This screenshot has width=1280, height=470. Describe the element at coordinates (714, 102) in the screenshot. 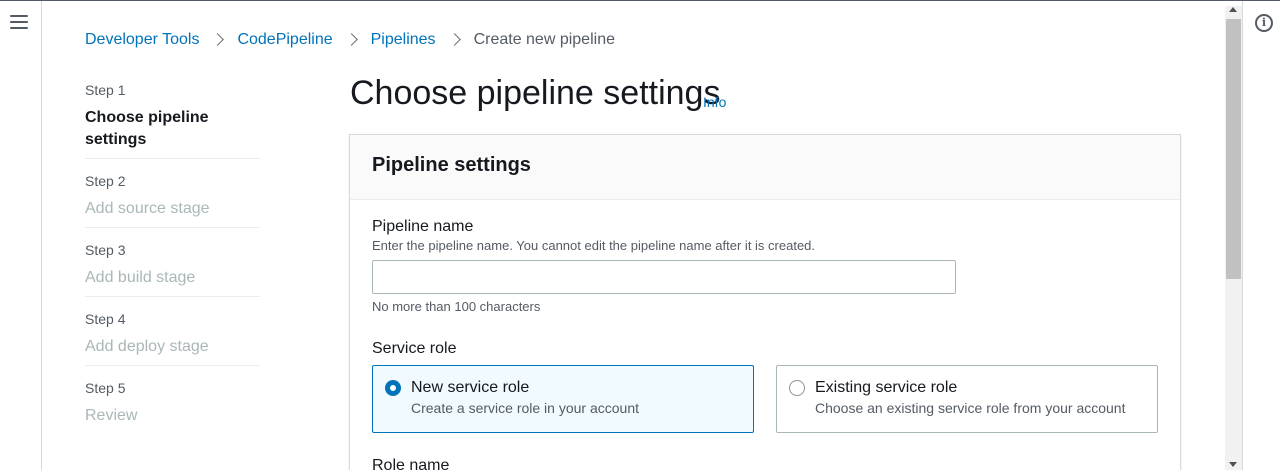

I see `info-link: Info` at that location.